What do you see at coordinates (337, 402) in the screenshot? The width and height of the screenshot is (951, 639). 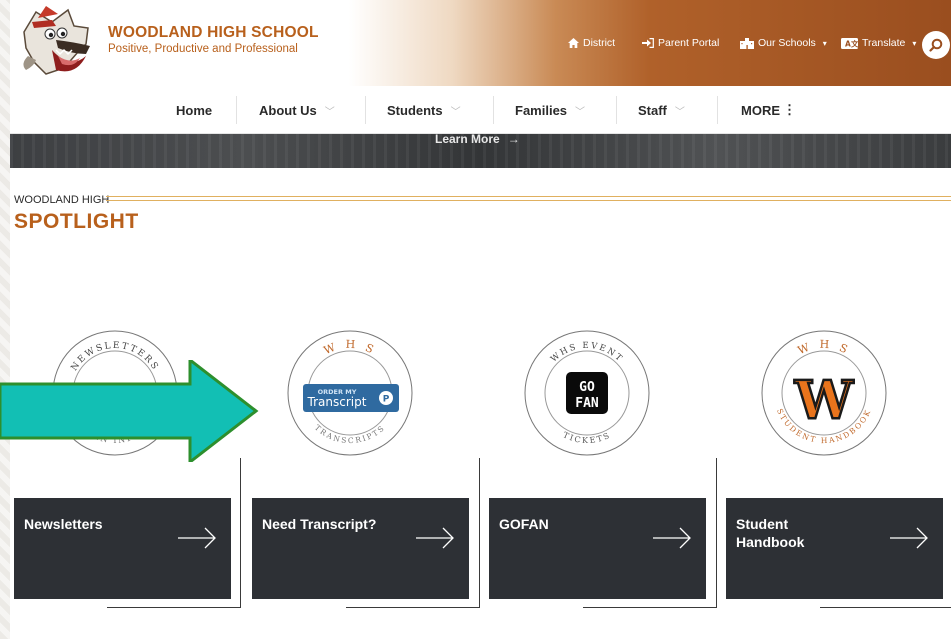 I see `badge-big-text: Transcript` at bounding box center [337, 402].